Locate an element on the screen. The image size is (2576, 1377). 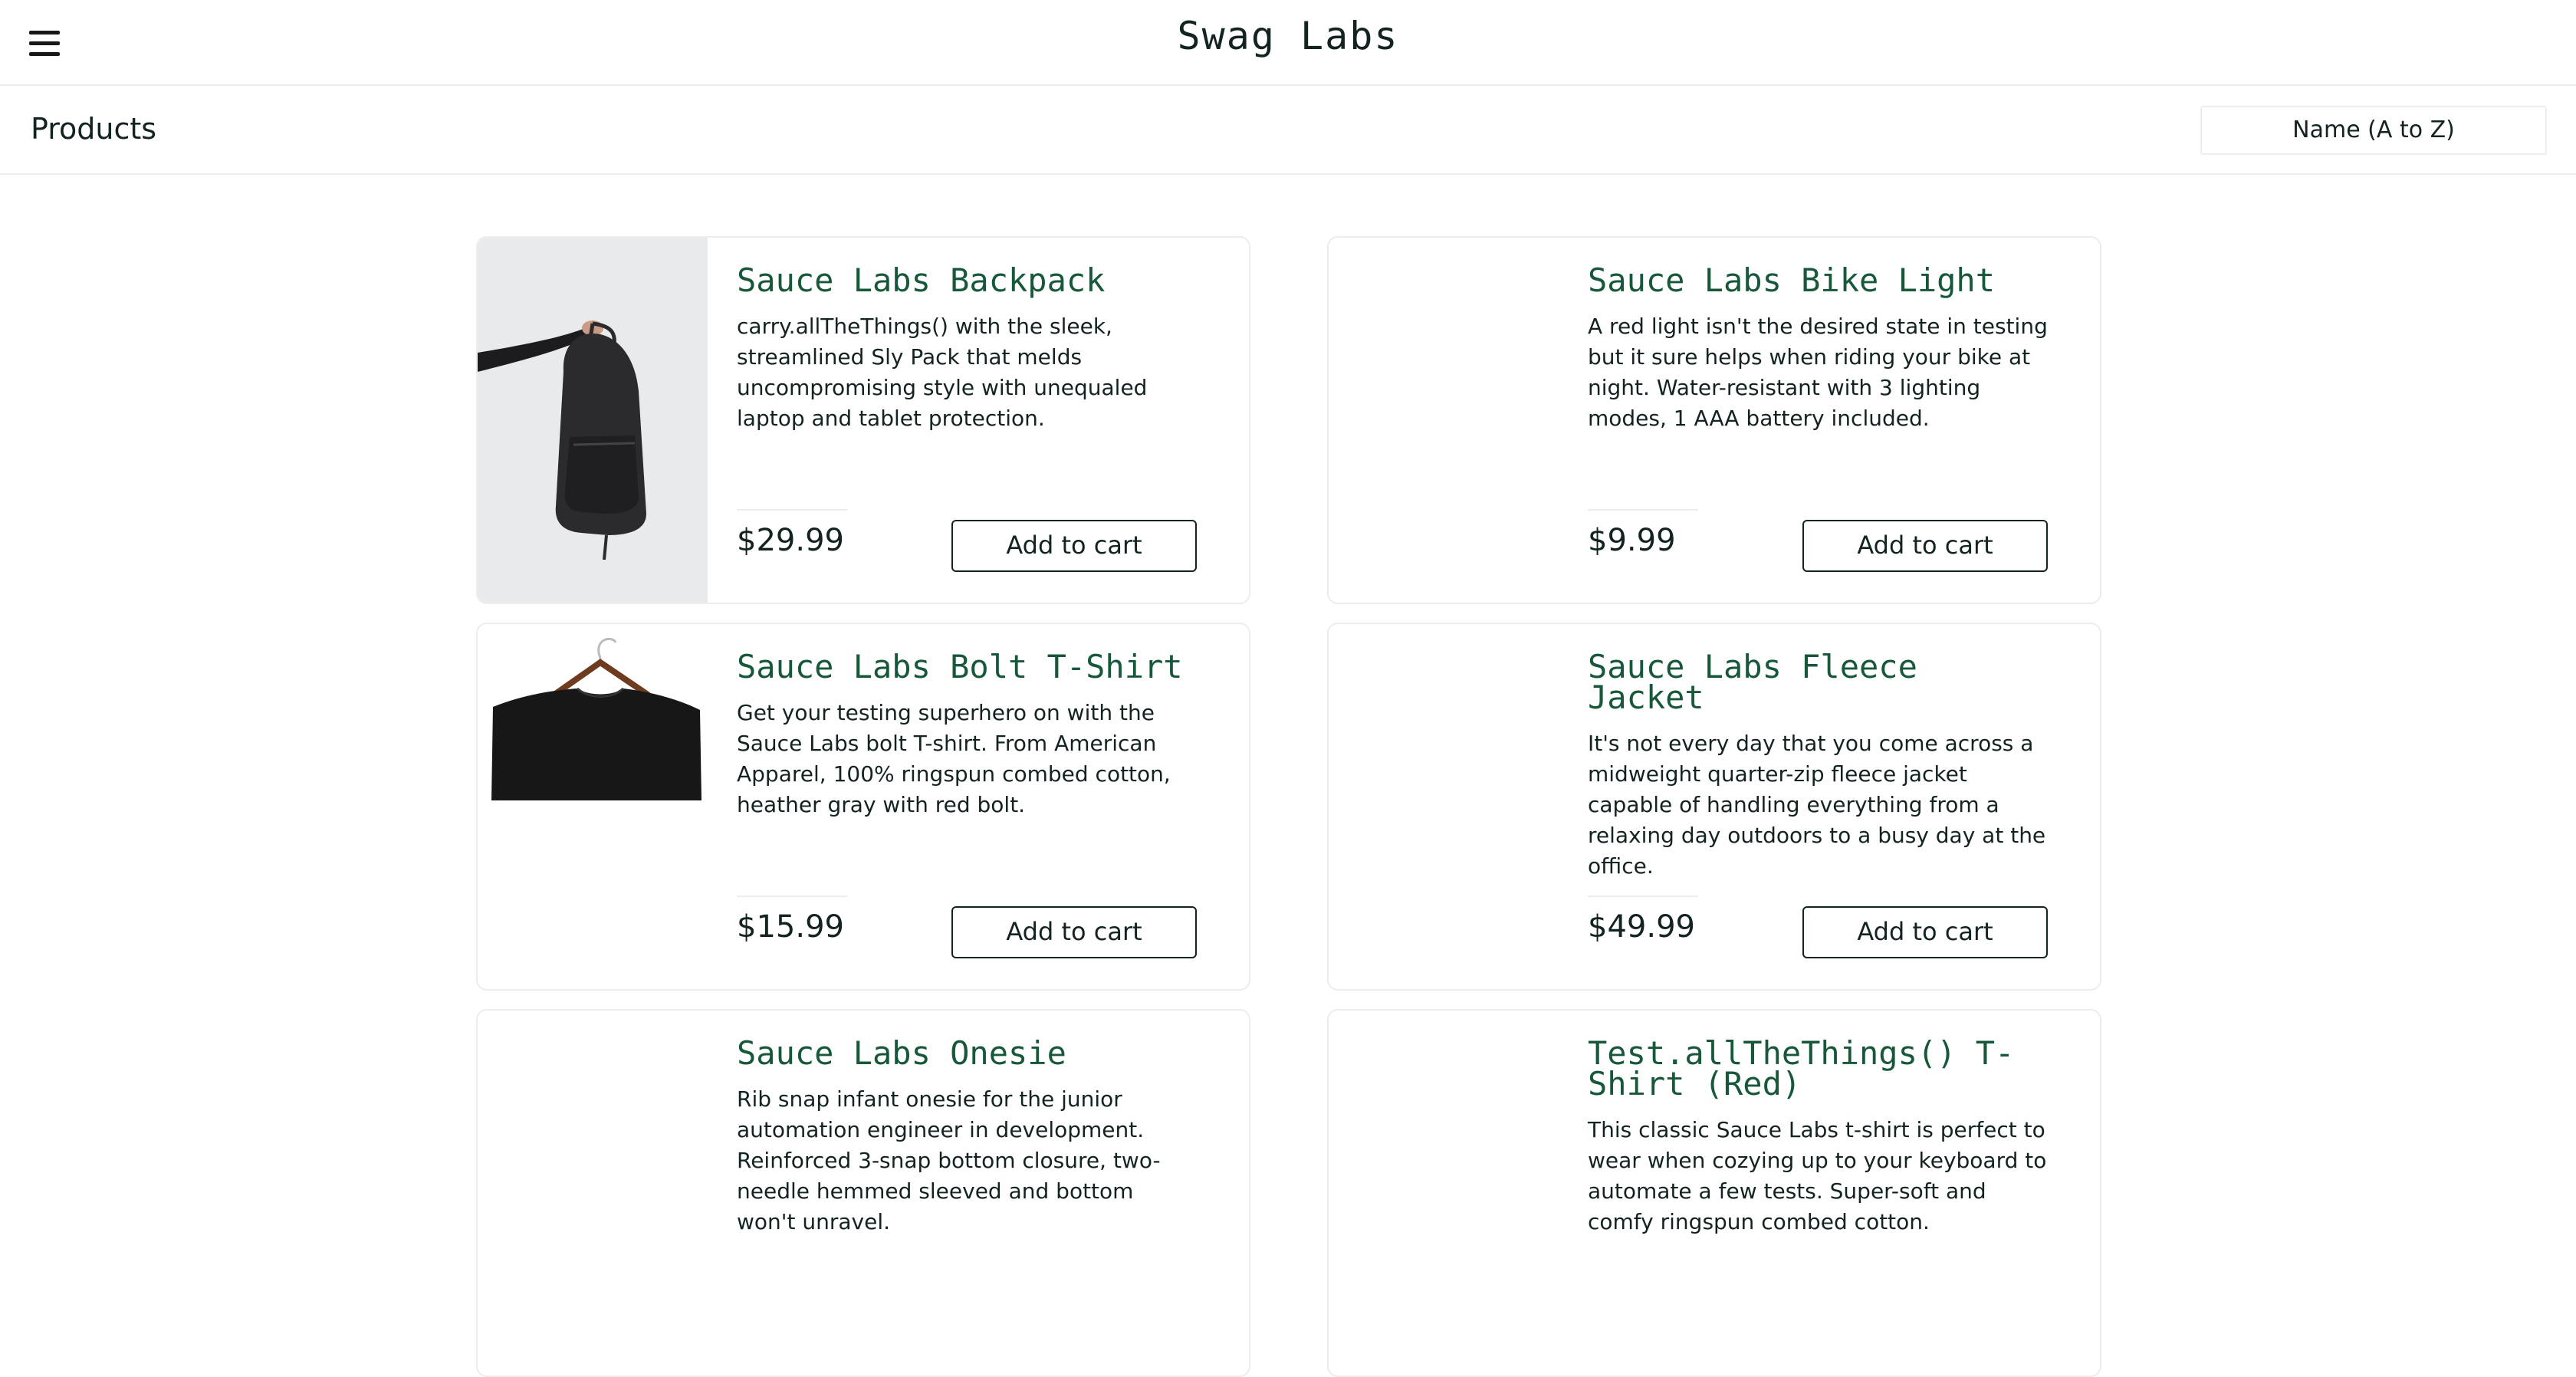
item-name: Sauce Labs Bolt T-Shirt is located at coordinates (967, 667).